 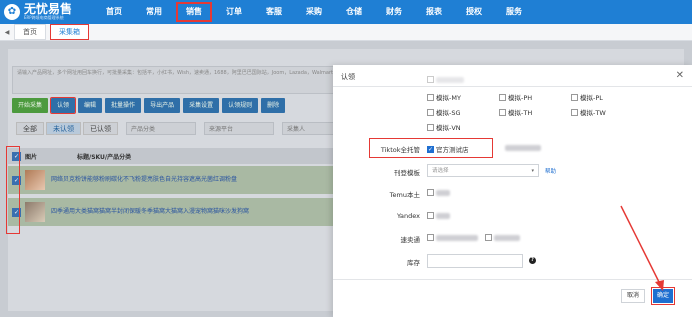 I want to click on page-tabbar: ◀ 首页 采集箱, so click(x=346, y=32).